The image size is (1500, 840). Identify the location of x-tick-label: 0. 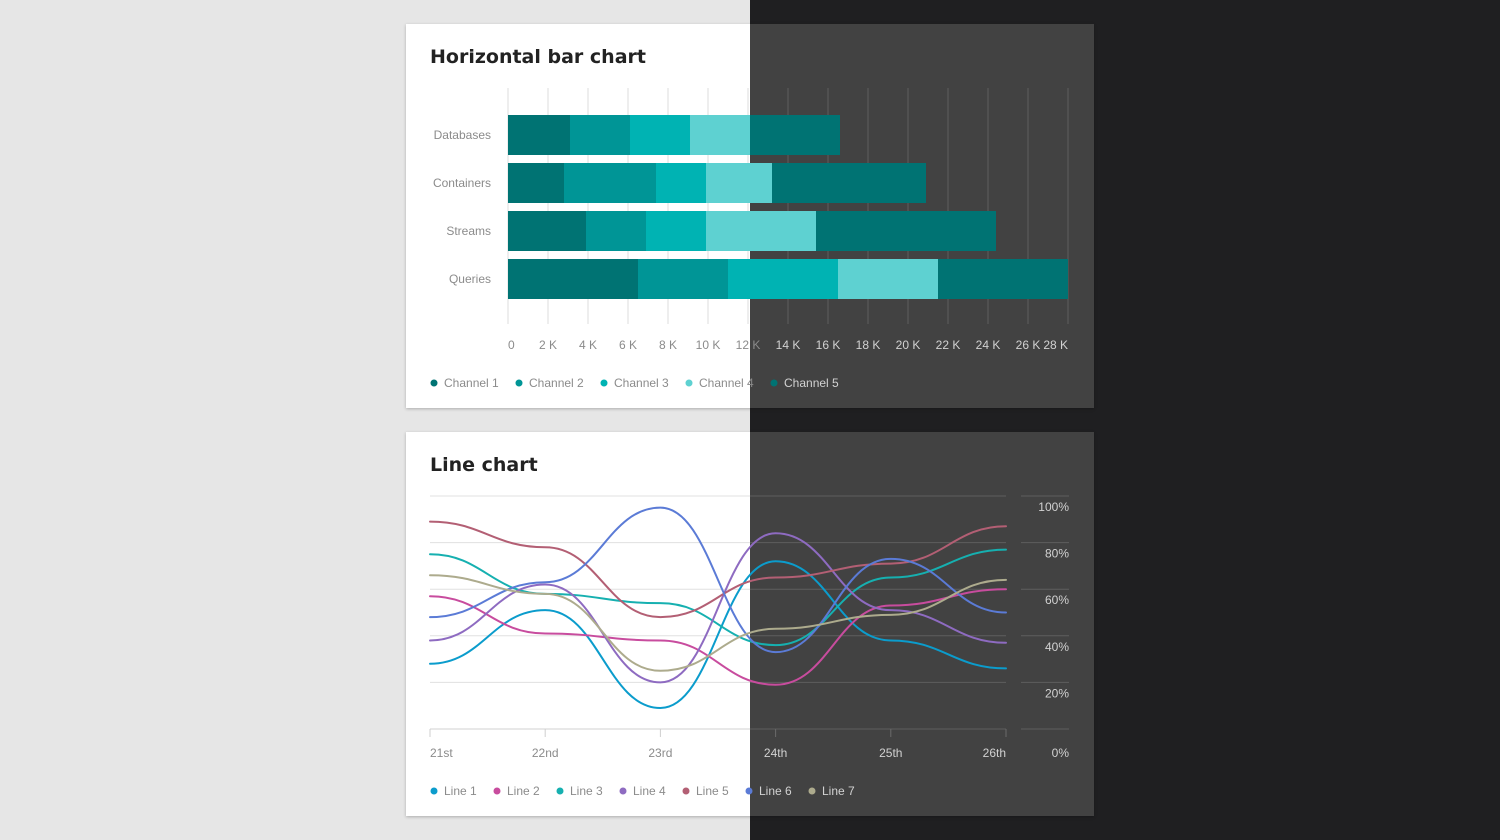
(511, 345).